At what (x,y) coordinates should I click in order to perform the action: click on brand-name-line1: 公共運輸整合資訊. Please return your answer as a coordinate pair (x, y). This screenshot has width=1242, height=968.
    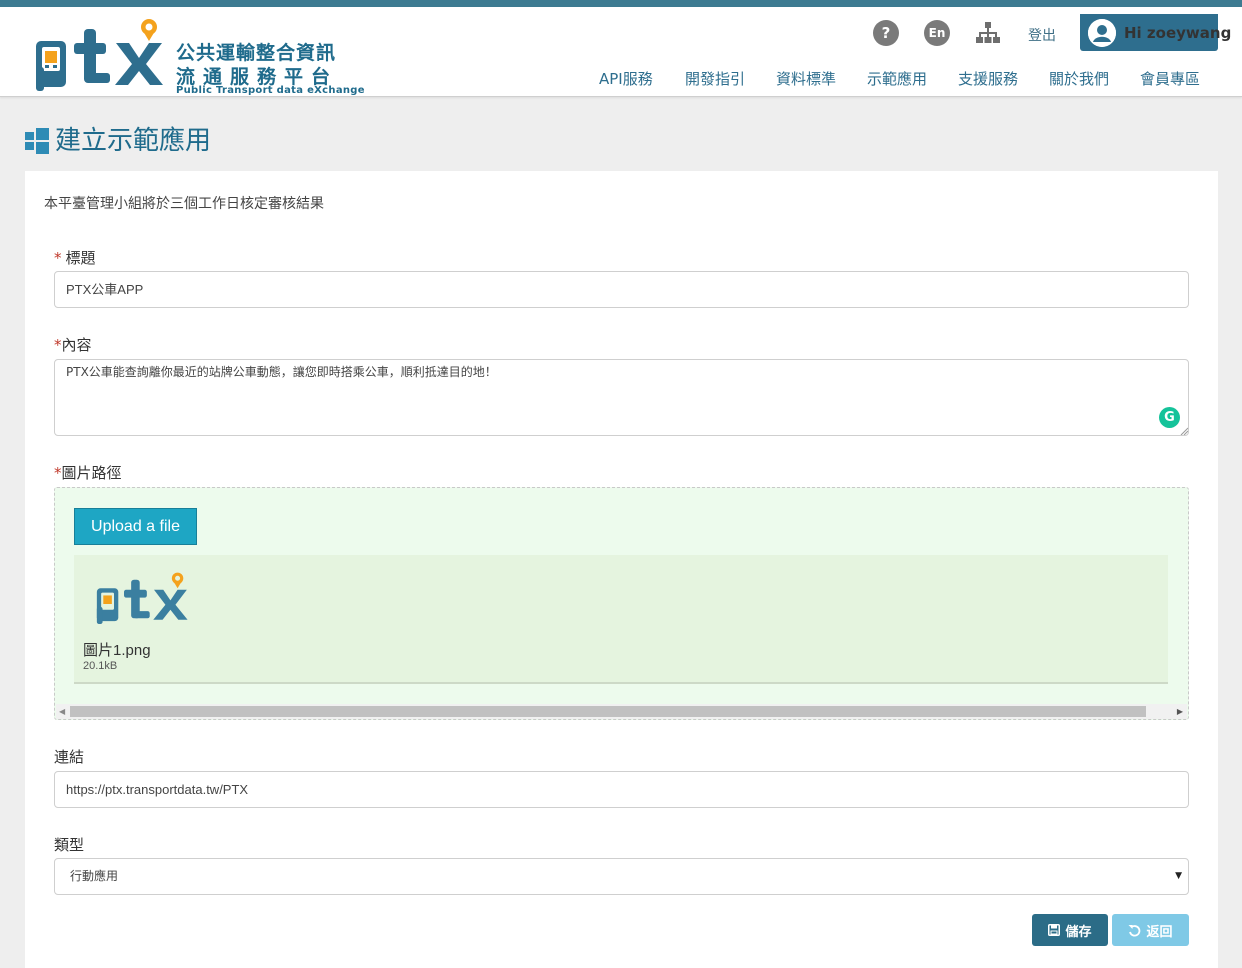
    Looking at the image, I should click on (256, 53).